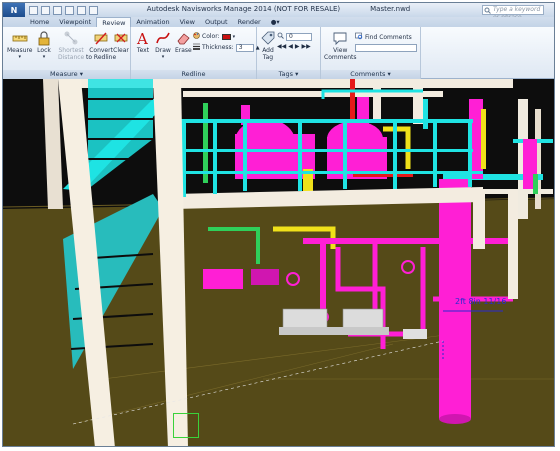  What do you see at coordinates (268, 38) in the screenshot?
I see `tag-icon` at bounding box center [268, 38].